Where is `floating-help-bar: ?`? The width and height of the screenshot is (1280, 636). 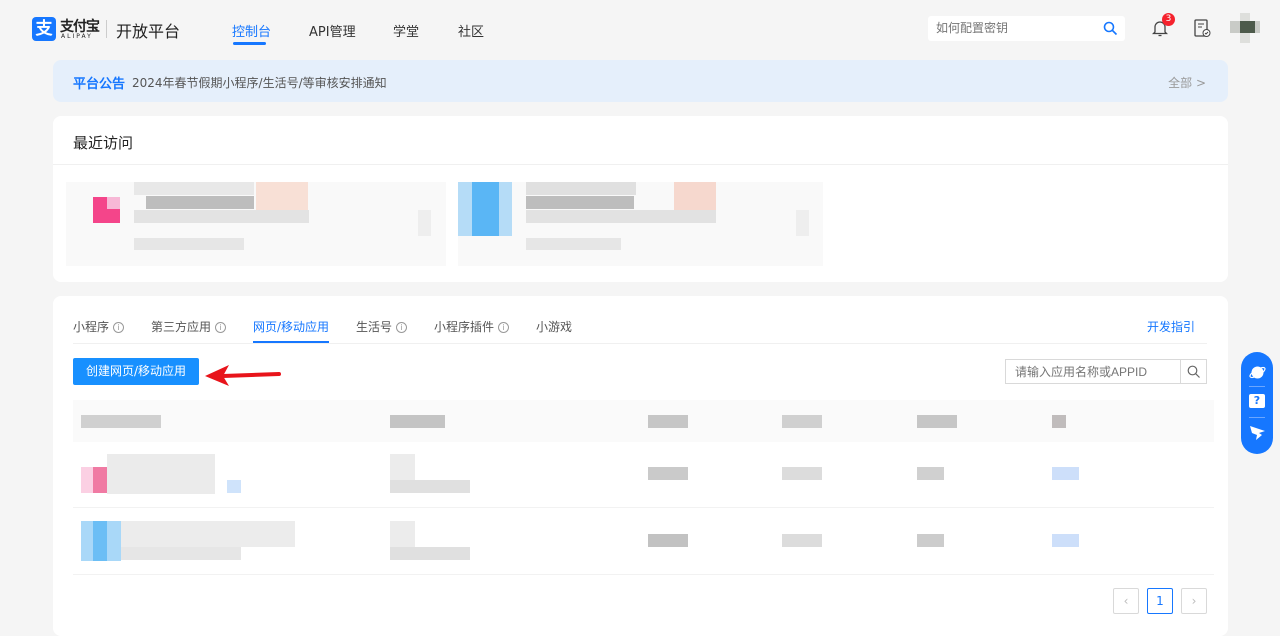
floating-help-bar: ? is located at coordinates (1257, 403).